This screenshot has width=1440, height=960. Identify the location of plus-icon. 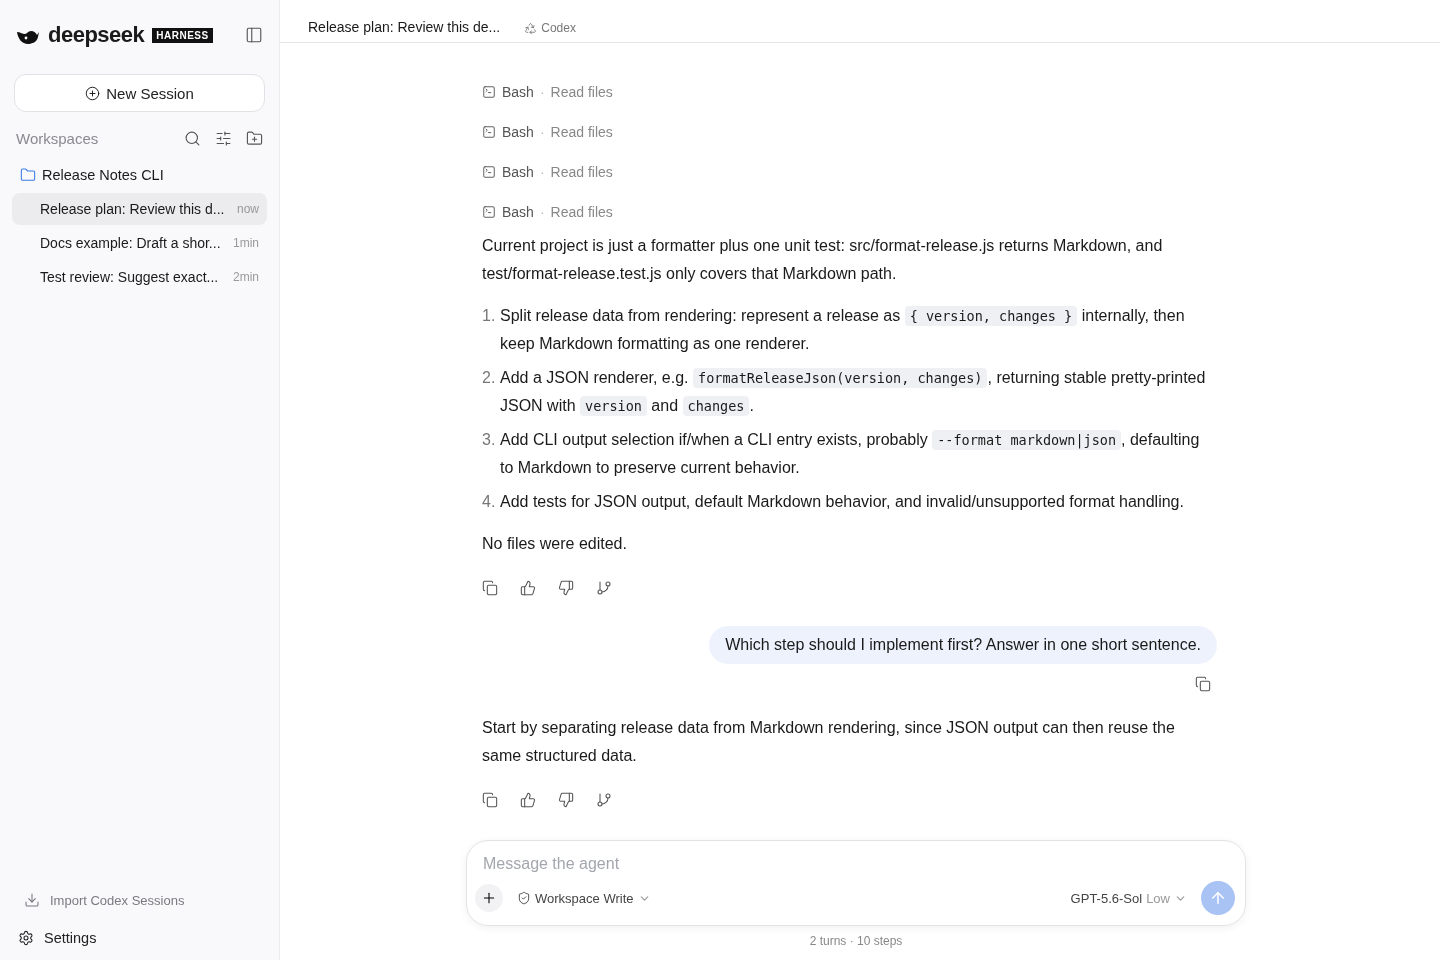
(489, 898).